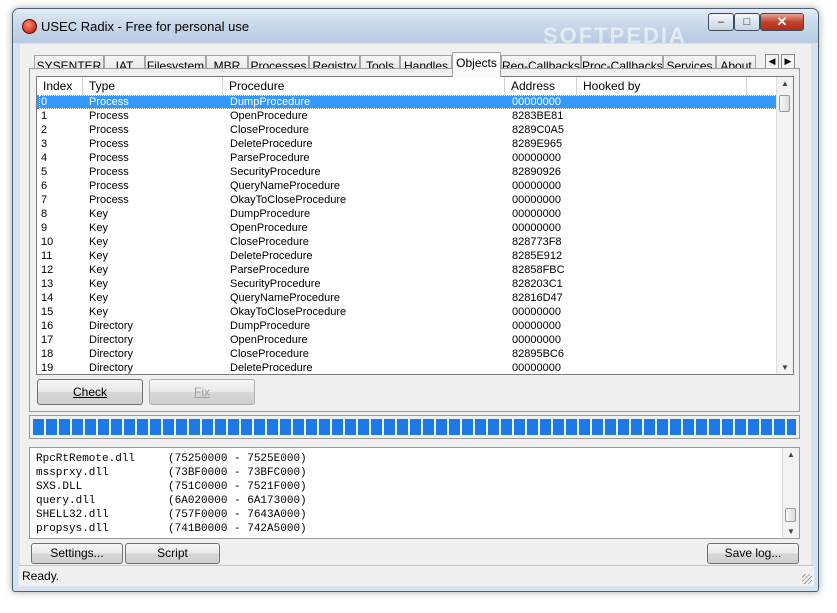 The height and width of the screenshot is (613, 837). Describe the element at coordinates (408, 312) in the screenshot. I see `table-row: 15 Key OkayToCloseProcedure 00000000` at that location.